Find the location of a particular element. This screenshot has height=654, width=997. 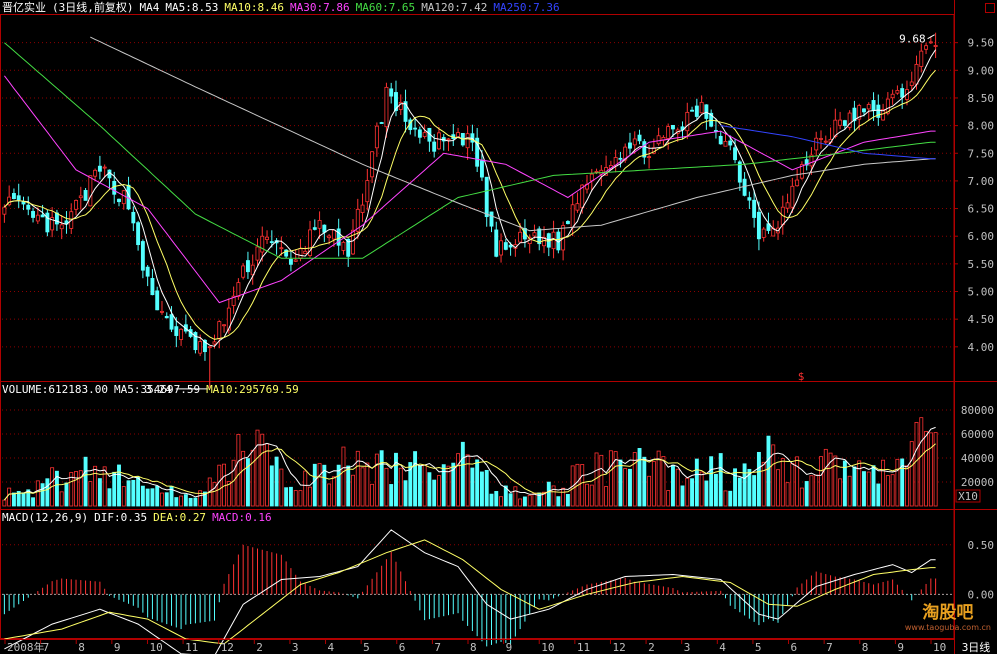

x-tick-label: 12 is located at coordinates (618, 647).